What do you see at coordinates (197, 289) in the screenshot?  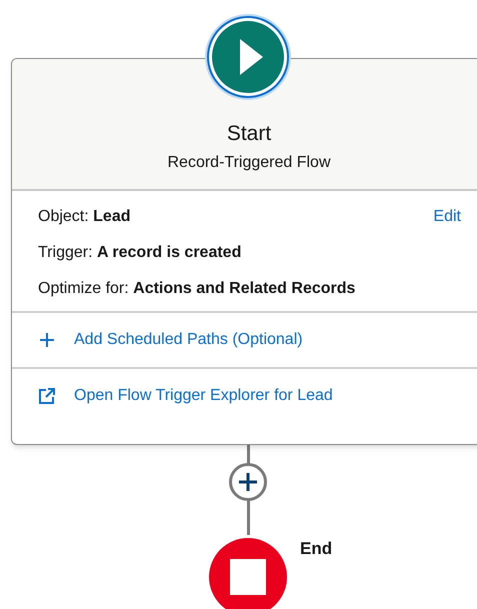 I see `detail-text: Optimize for: Actions and Related Records` at bounding box center [197, 289].